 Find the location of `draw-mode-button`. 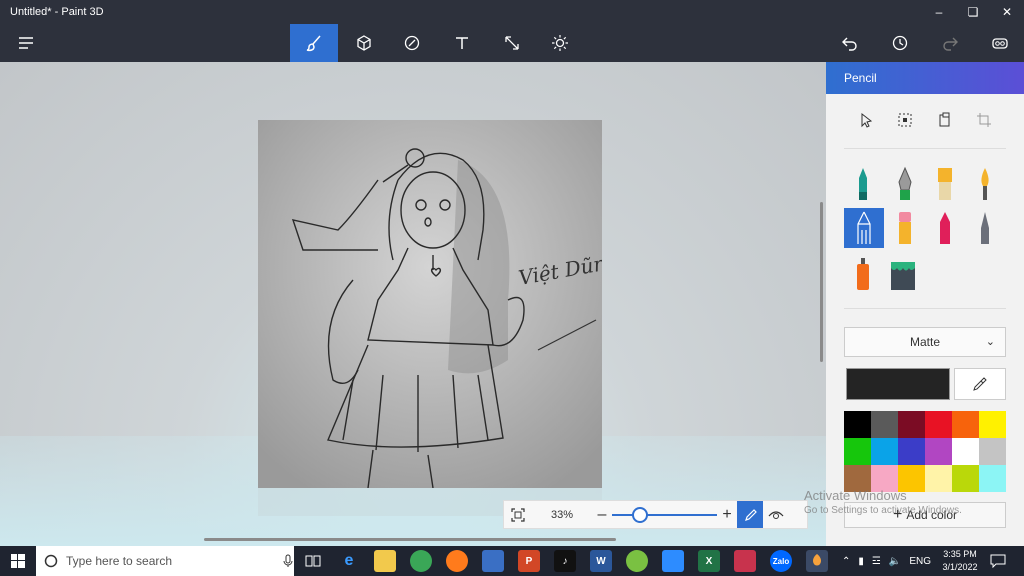

draw-mode-button is located at coordinates (750, 514).